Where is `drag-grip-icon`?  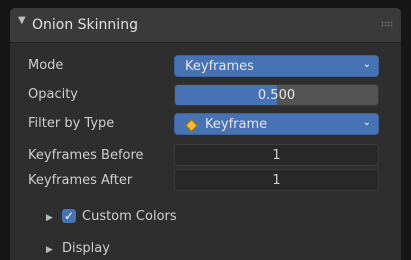
drag-grip-icon is located at coordinates (387, 24).